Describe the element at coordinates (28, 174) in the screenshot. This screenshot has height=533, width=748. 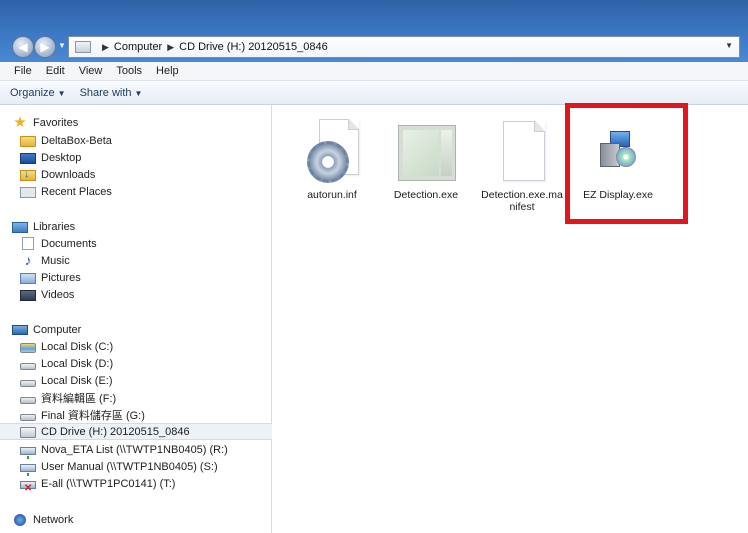
I see `downloads-icon` at that location.